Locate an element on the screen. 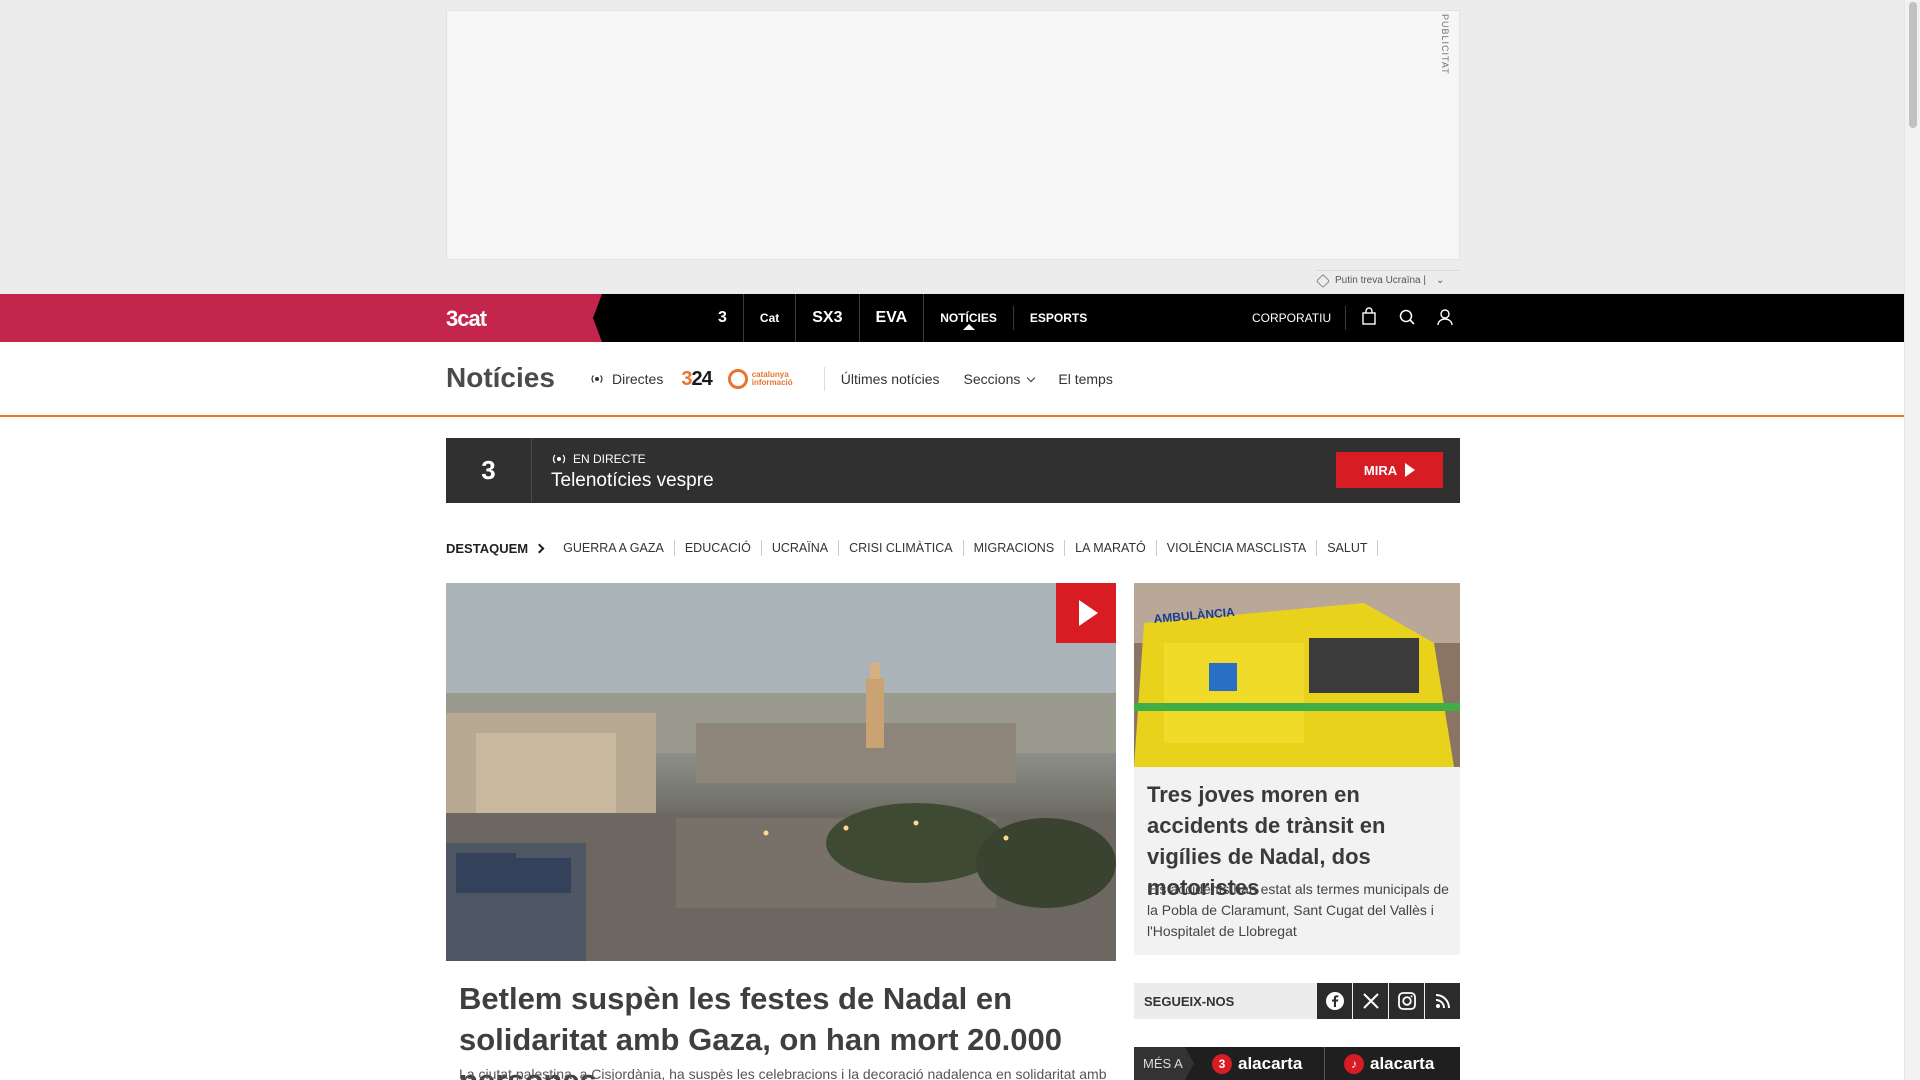  324-logo-three: 3 is located at coordinates (686, 378).